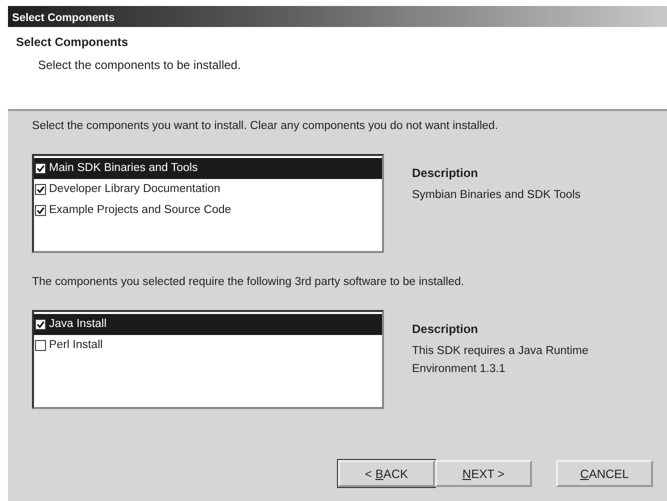  Describe the element at coordinates (604, 473) in the screenshot. I see `wizard-button: CANCEL` at that location.